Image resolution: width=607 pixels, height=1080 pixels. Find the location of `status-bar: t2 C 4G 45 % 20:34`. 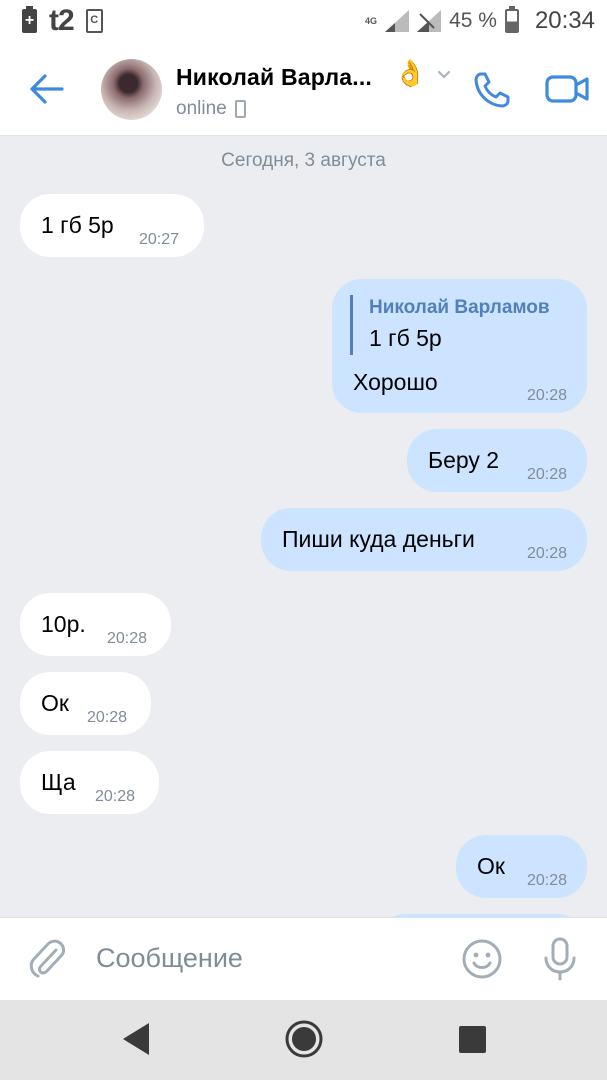

status-bar: t2 C 4G 45 % 20:34 is located at coordinates (303, 21).